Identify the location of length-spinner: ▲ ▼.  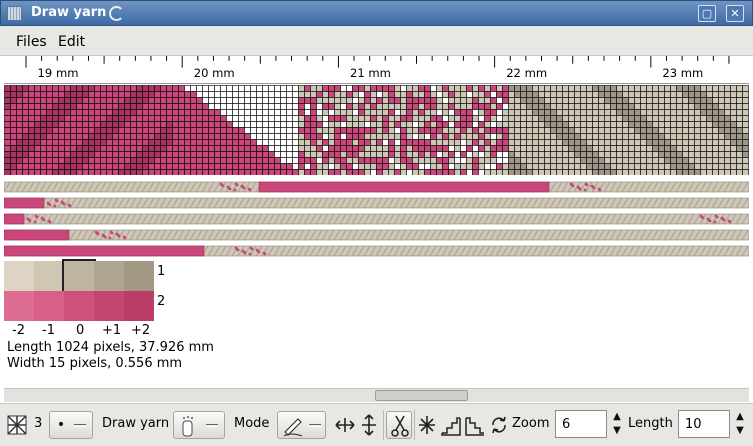
(740, 425).